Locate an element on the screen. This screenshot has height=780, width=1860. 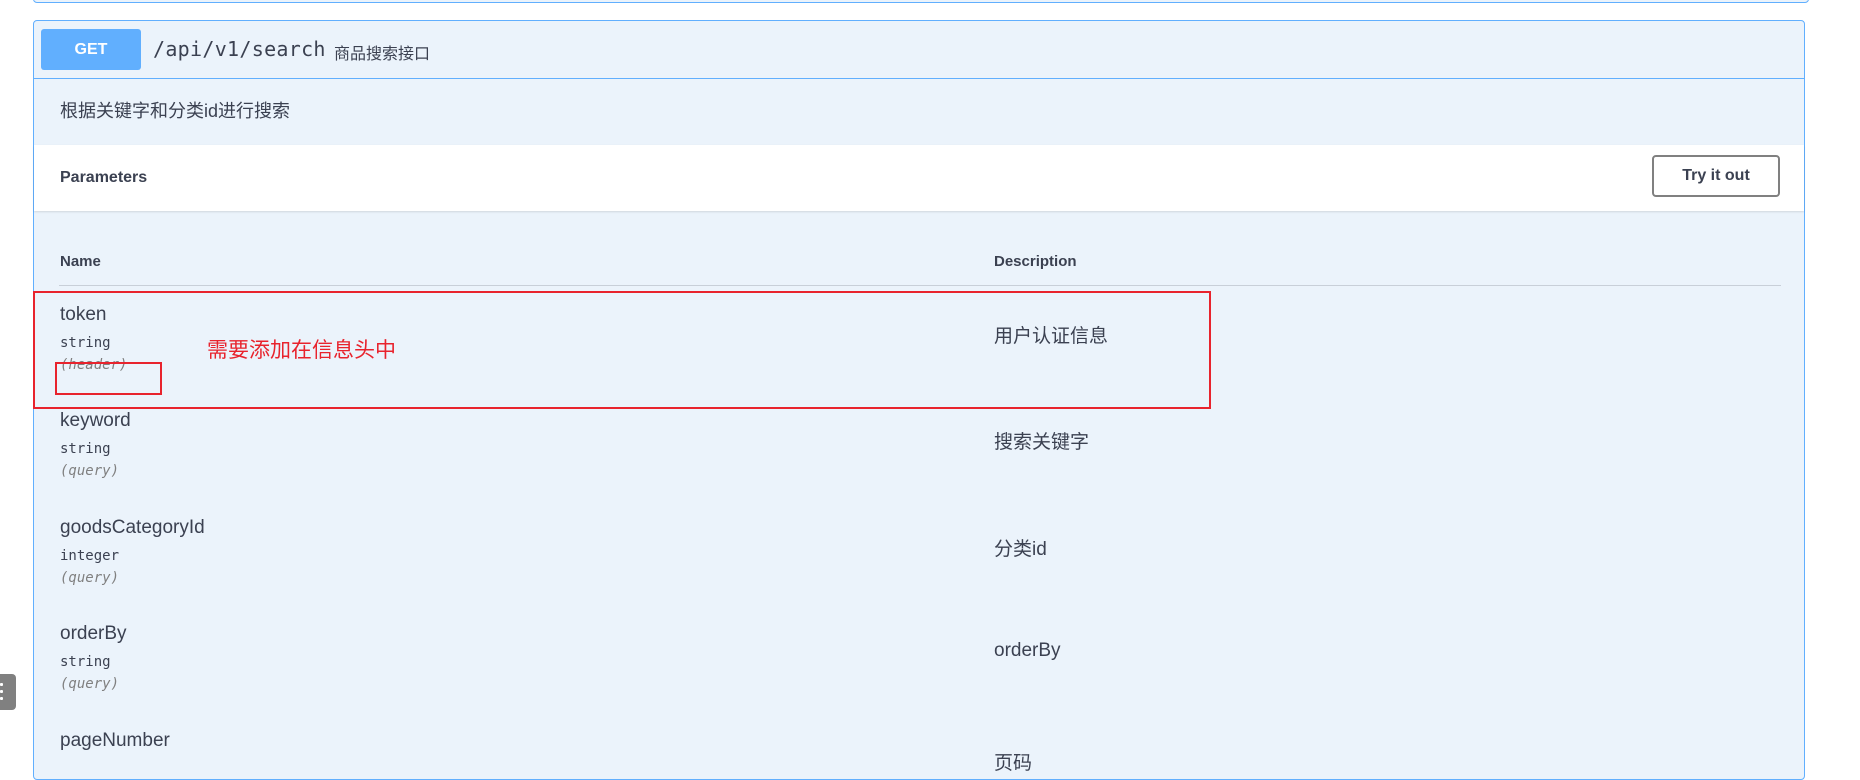
header-divider is located at coordinates (920, 285).